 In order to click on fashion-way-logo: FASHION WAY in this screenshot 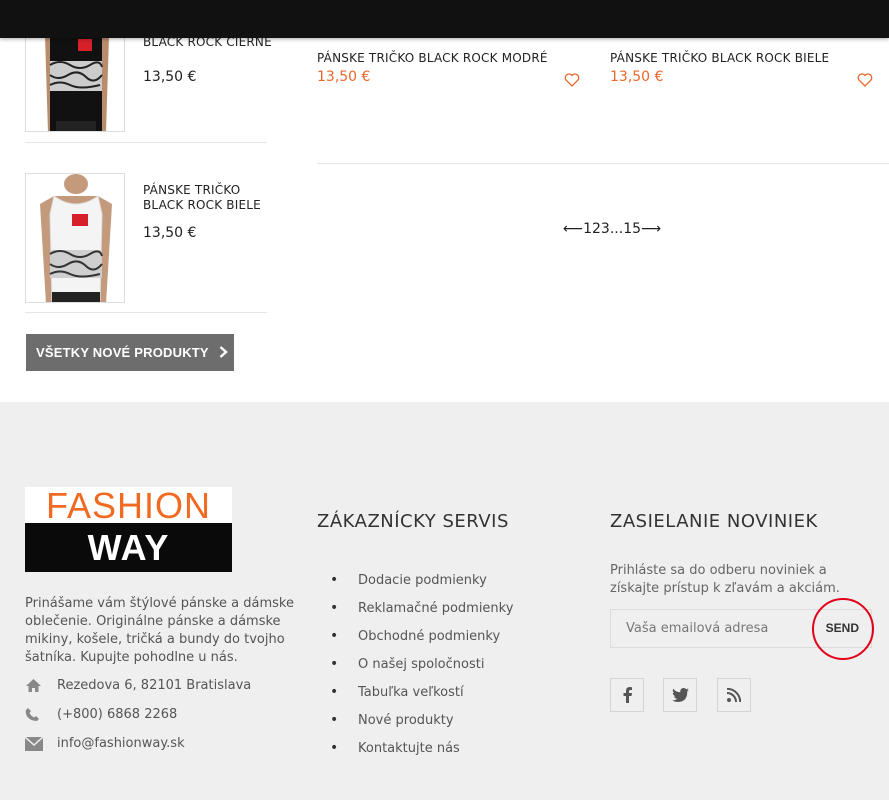, I will do `click(128, 529)`.